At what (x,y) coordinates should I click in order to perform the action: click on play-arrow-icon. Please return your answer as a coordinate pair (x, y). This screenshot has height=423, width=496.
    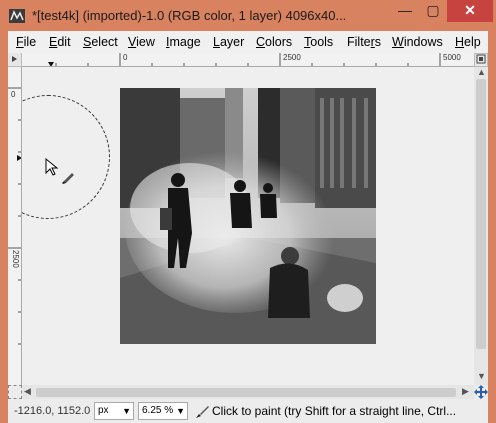
    Looking at the image, I should click on (14, 59).